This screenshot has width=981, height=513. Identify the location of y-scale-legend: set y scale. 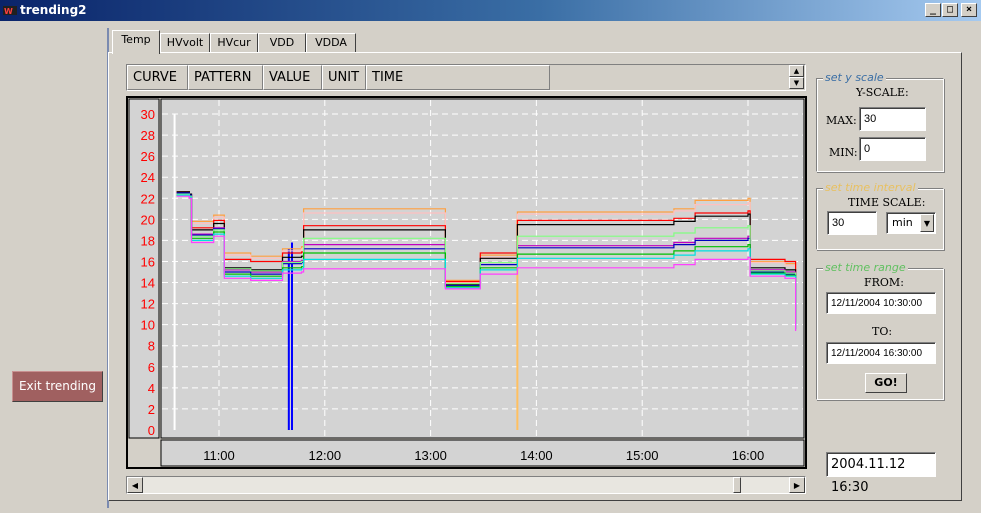
(854, 77).